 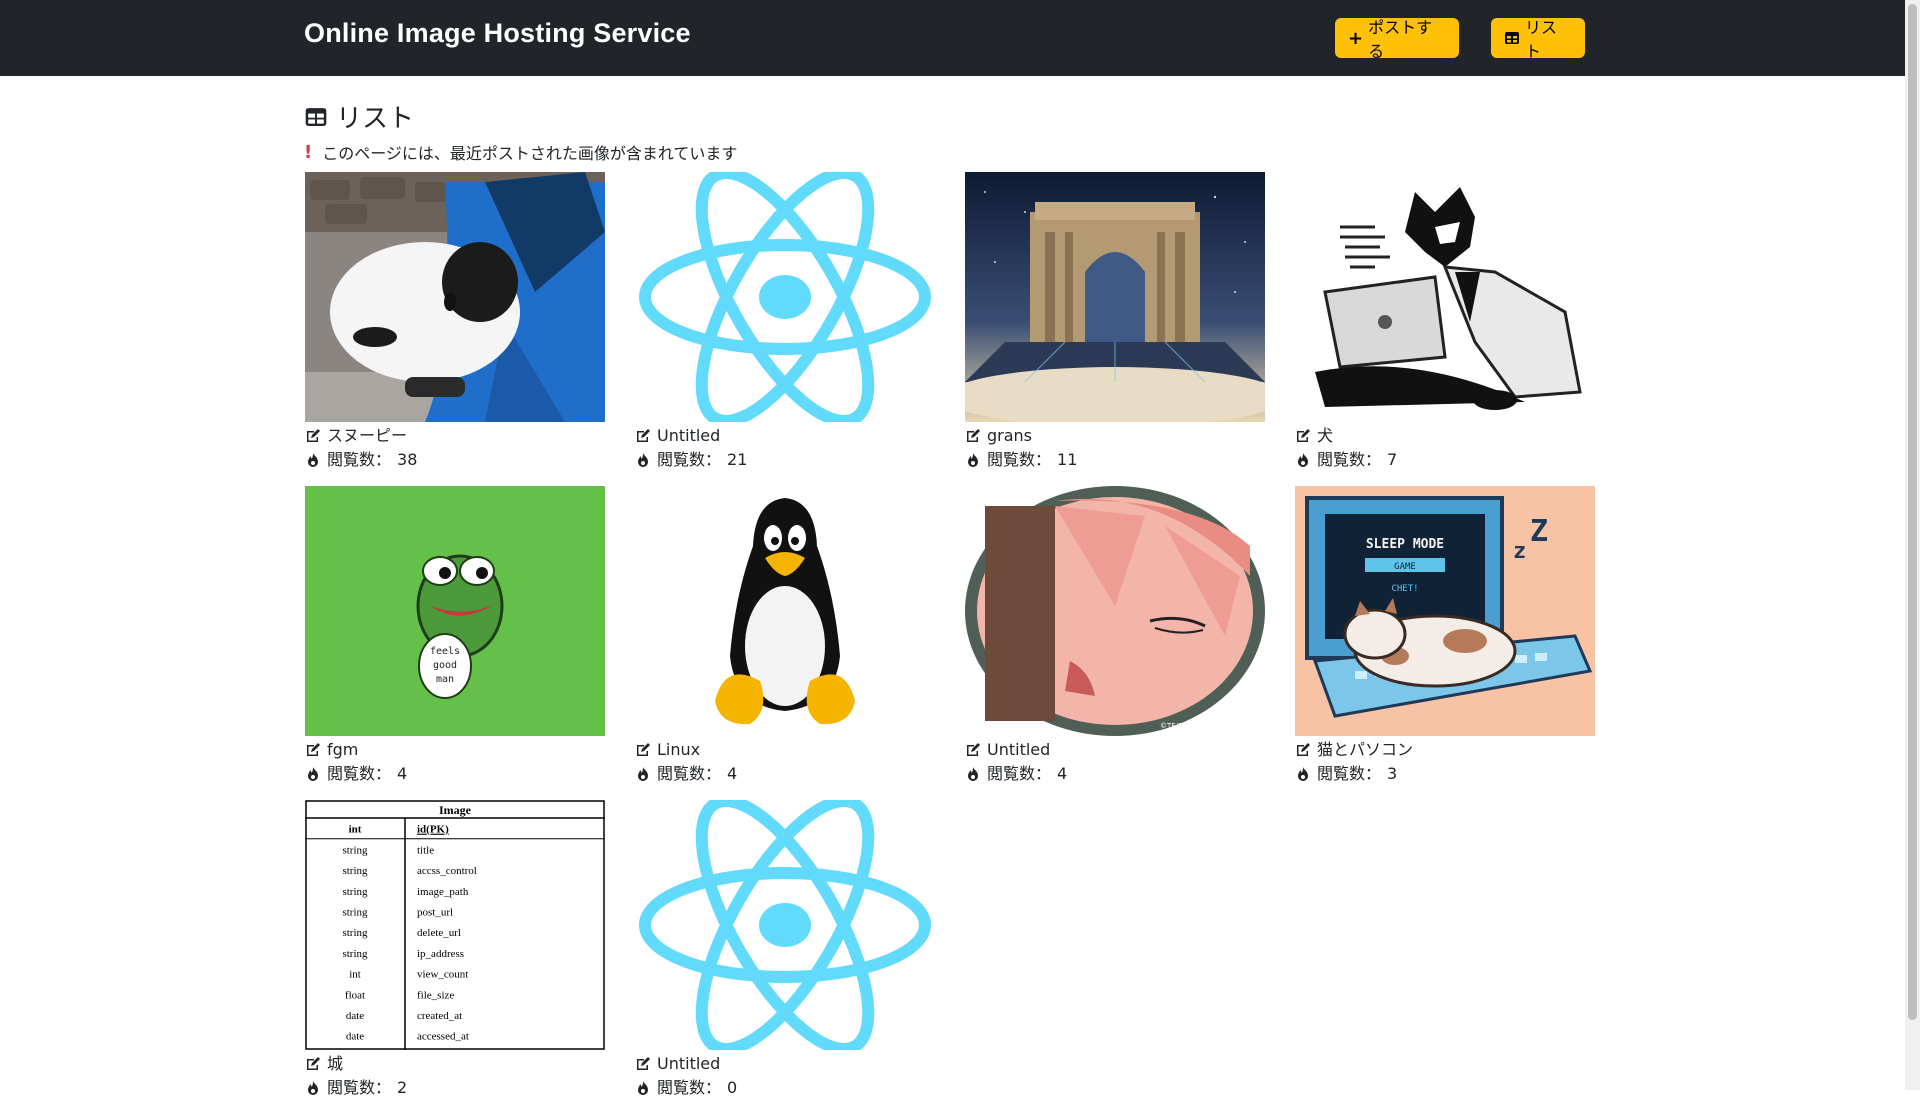 I want to click on image-title: 猫とパソコン, so click(x=1365, y=749).